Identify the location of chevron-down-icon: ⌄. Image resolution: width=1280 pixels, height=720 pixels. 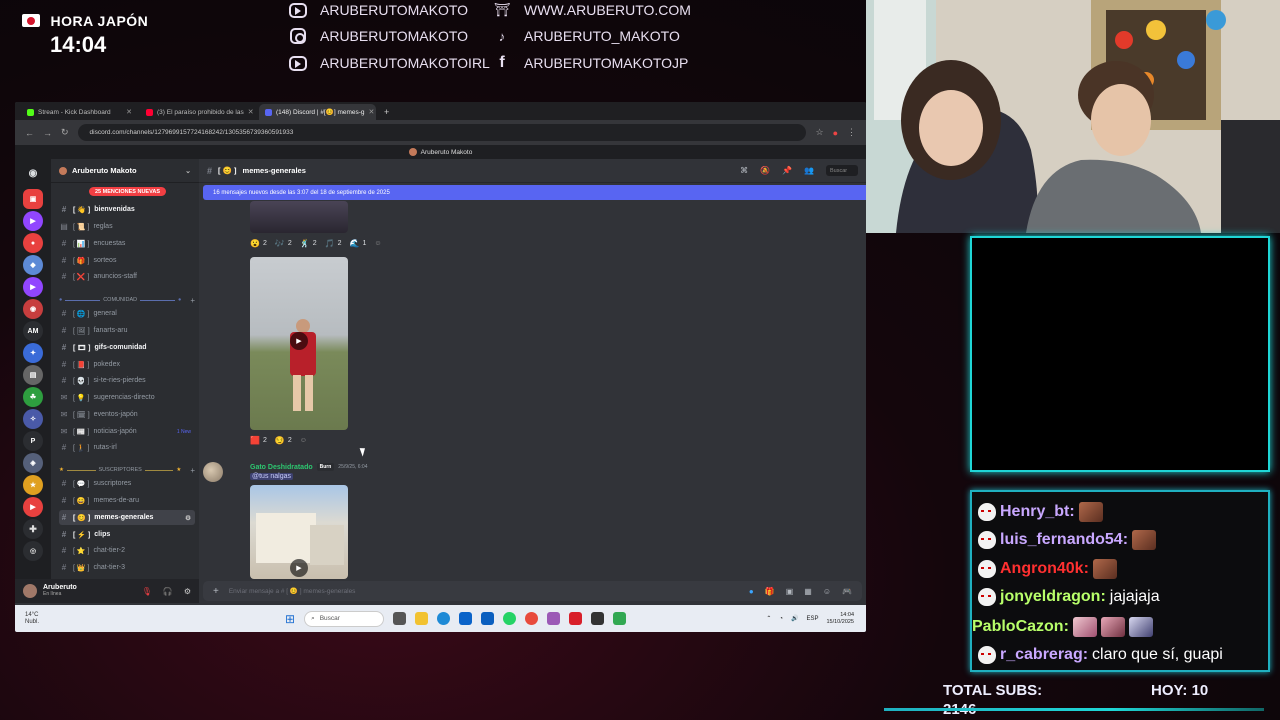
(188, 171).